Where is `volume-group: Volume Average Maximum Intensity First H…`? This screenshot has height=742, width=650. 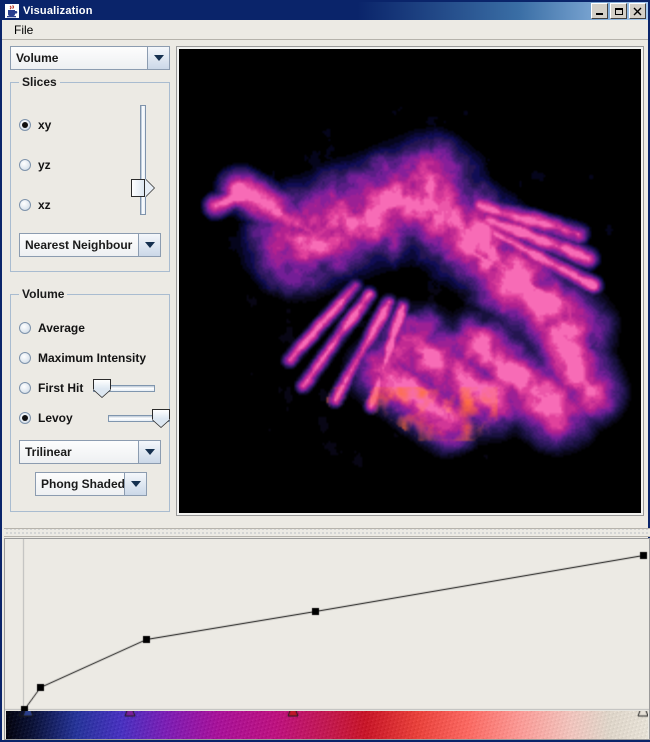 volume-group: Volume Average Maximum Intensity First H… is located at coordinates (90, 399).